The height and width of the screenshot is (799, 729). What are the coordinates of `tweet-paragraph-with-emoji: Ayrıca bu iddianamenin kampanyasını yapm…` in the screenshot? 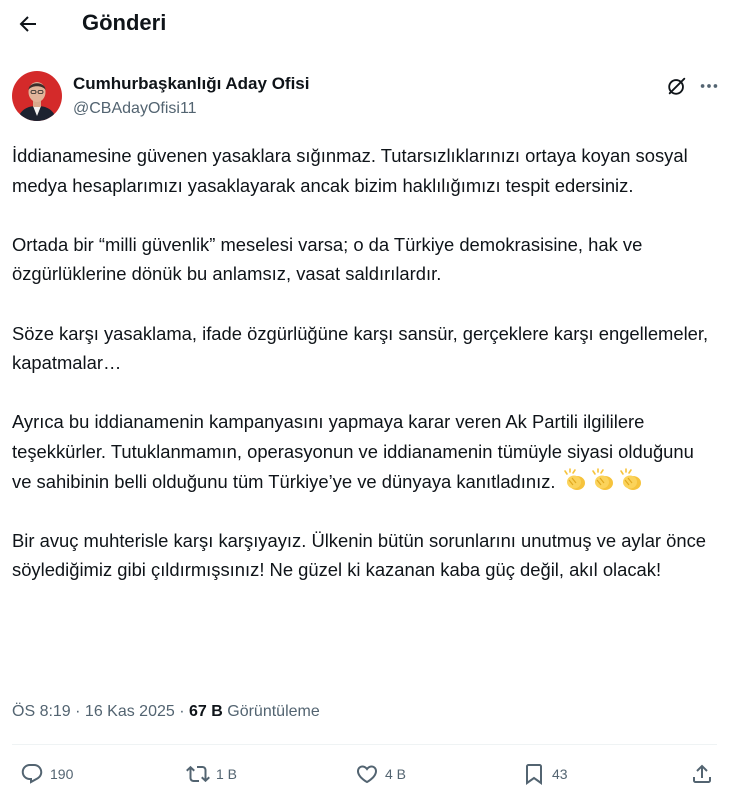 It's located at (362, 451).